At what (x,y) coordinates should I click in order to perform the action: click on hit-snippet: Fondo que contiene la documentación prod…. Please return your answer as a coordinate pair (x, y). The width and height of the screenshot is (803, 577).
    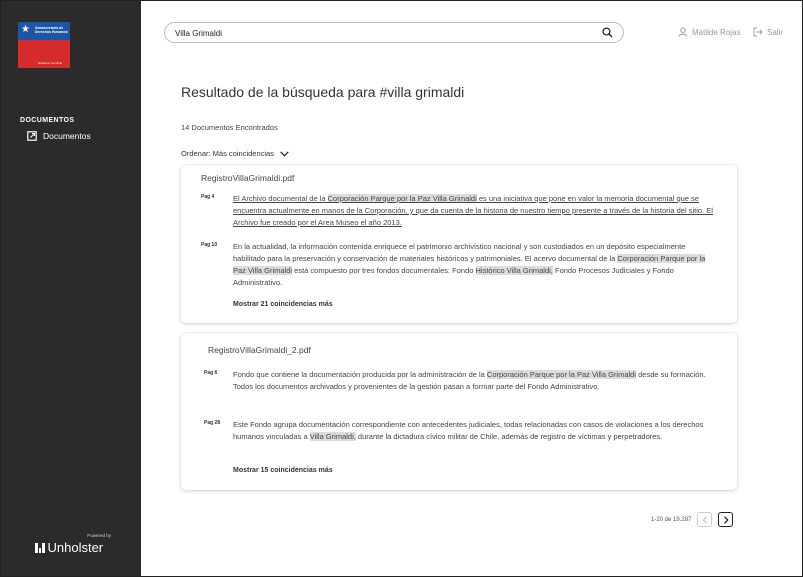
    Looking at the image, I should click on (473, 381).